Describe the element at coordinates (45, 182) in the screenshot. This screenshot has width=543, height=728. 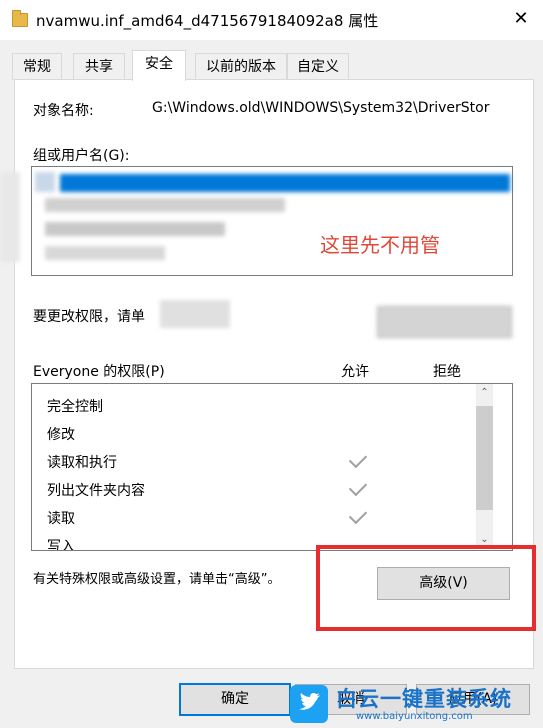
I see `user-icon` at that location.